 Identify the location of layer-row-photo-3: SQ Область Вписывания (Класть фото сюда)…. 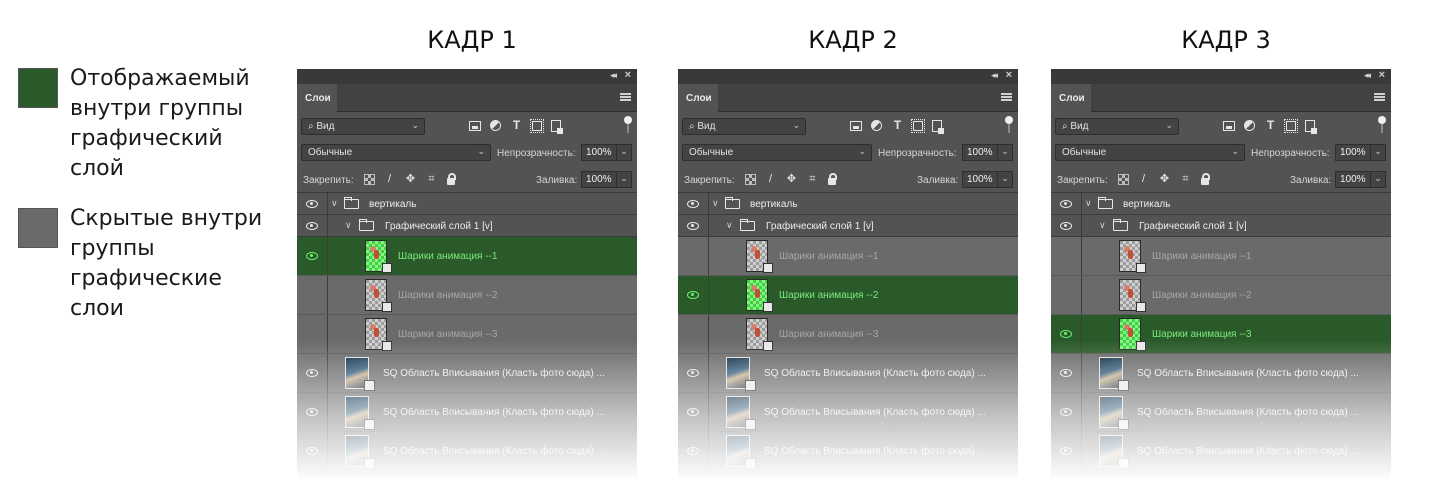
(1221, 451).